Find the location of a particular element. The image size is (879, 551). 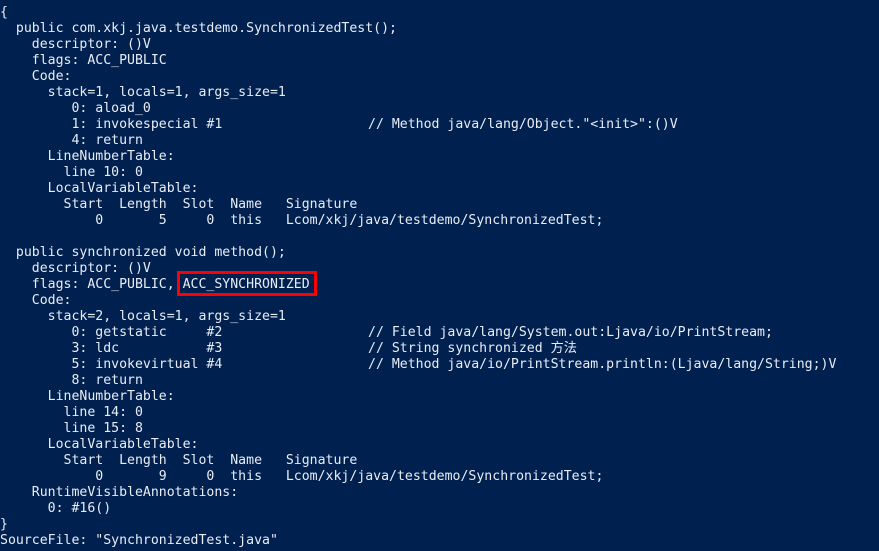

console-line-text: stack=1, locals=1, args_size=1 is located at coordinates (143, 92).